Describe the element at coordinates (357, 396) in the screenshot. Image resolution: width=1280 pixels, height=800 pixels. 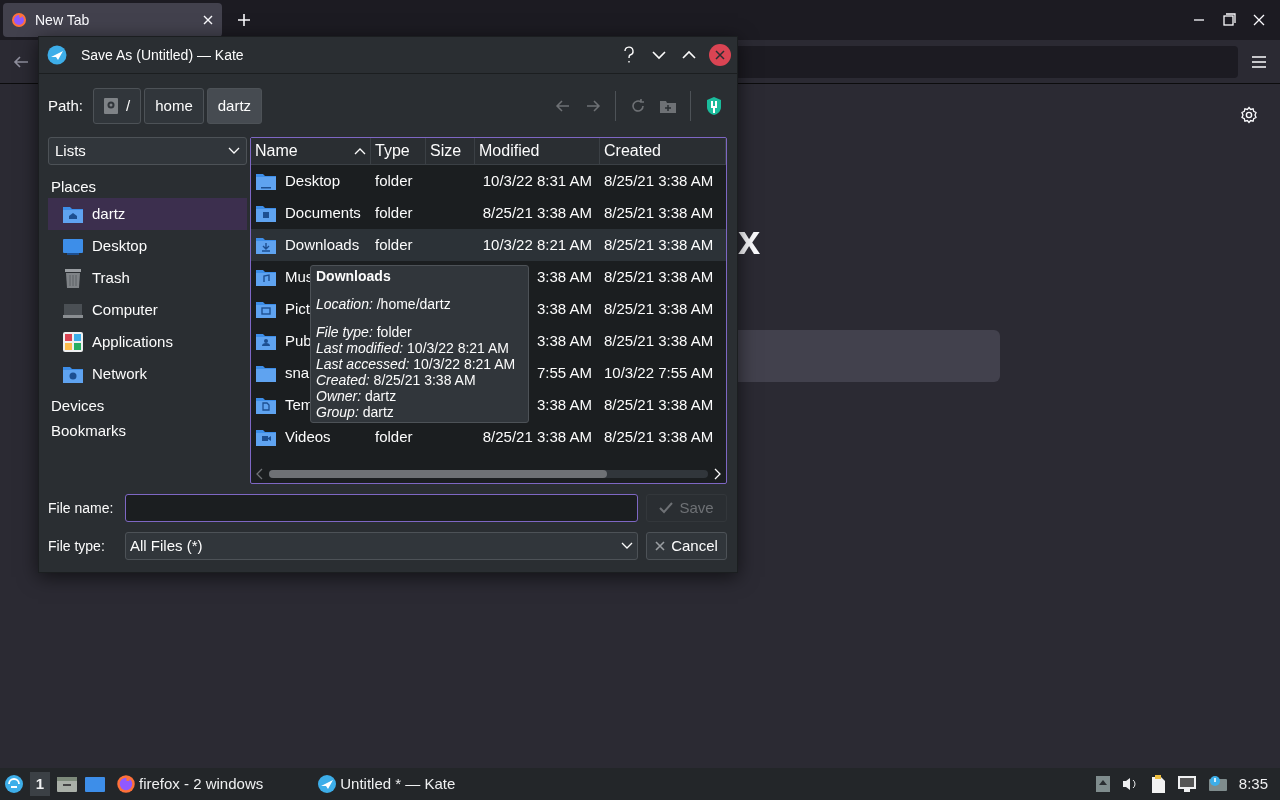
I see `tooltip-line: Owner: dartz` at that location.